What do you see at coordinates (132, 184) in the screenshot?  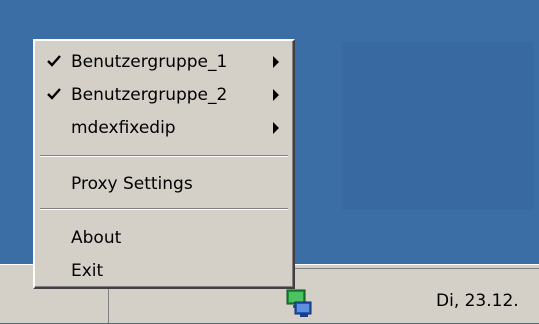 I see `menu-item-label: Proxy Settings` at bounding box center [132, 184].